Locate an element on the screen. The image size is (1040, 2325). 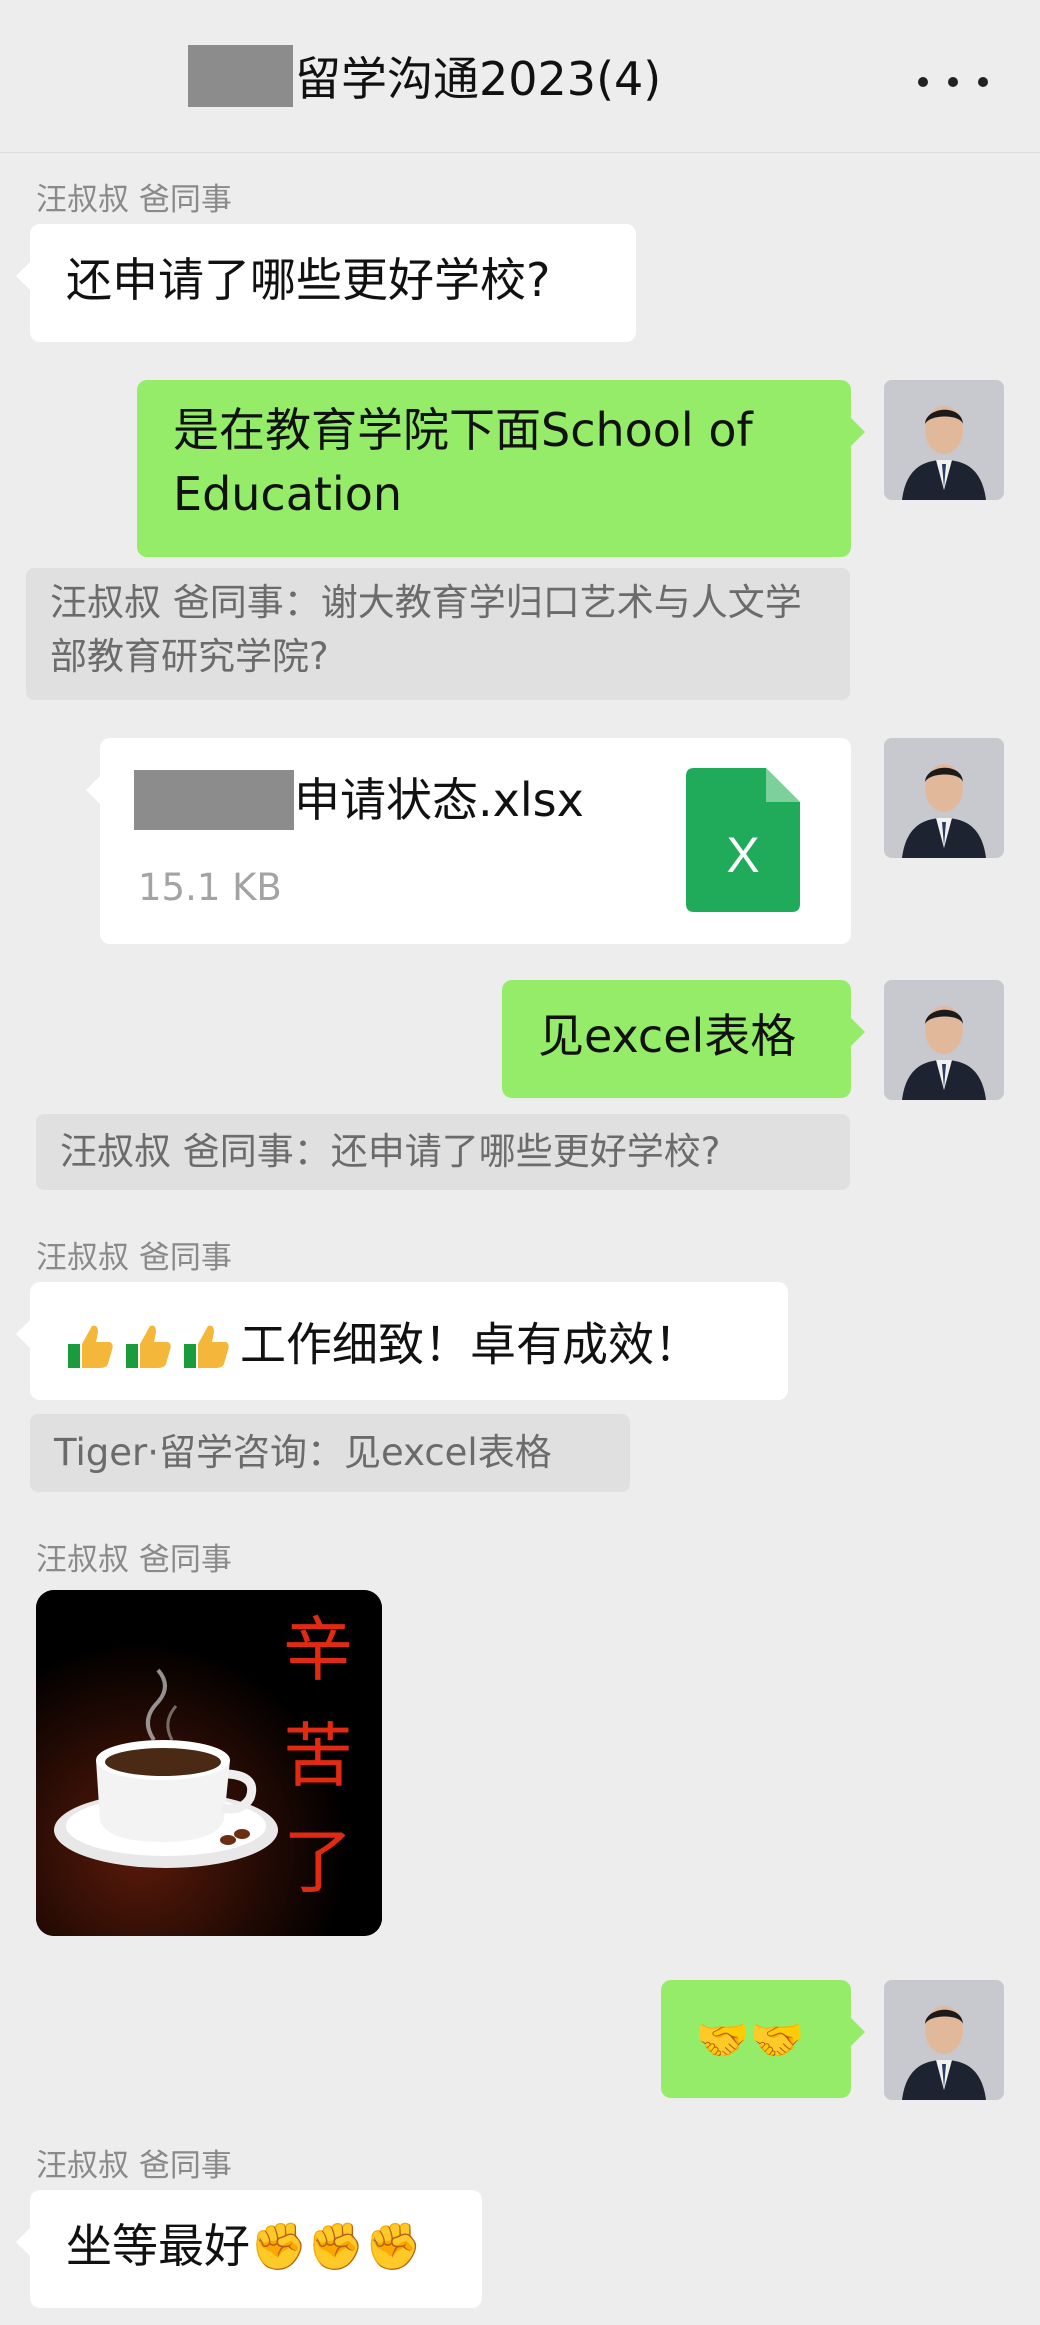
incoming-message-bubble: 坐等最好✊✊✊ is located at coordinates (249, 2249).